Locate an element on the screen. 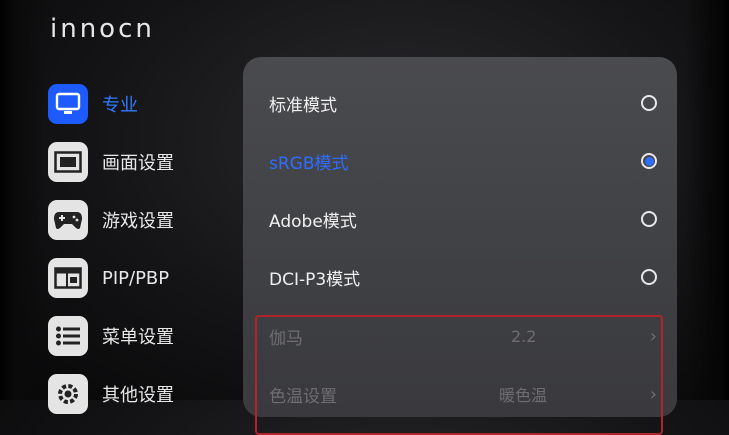 The image size is (729, 435). mode-option-label: sRGB模式 is located at coordinates (309, 163).